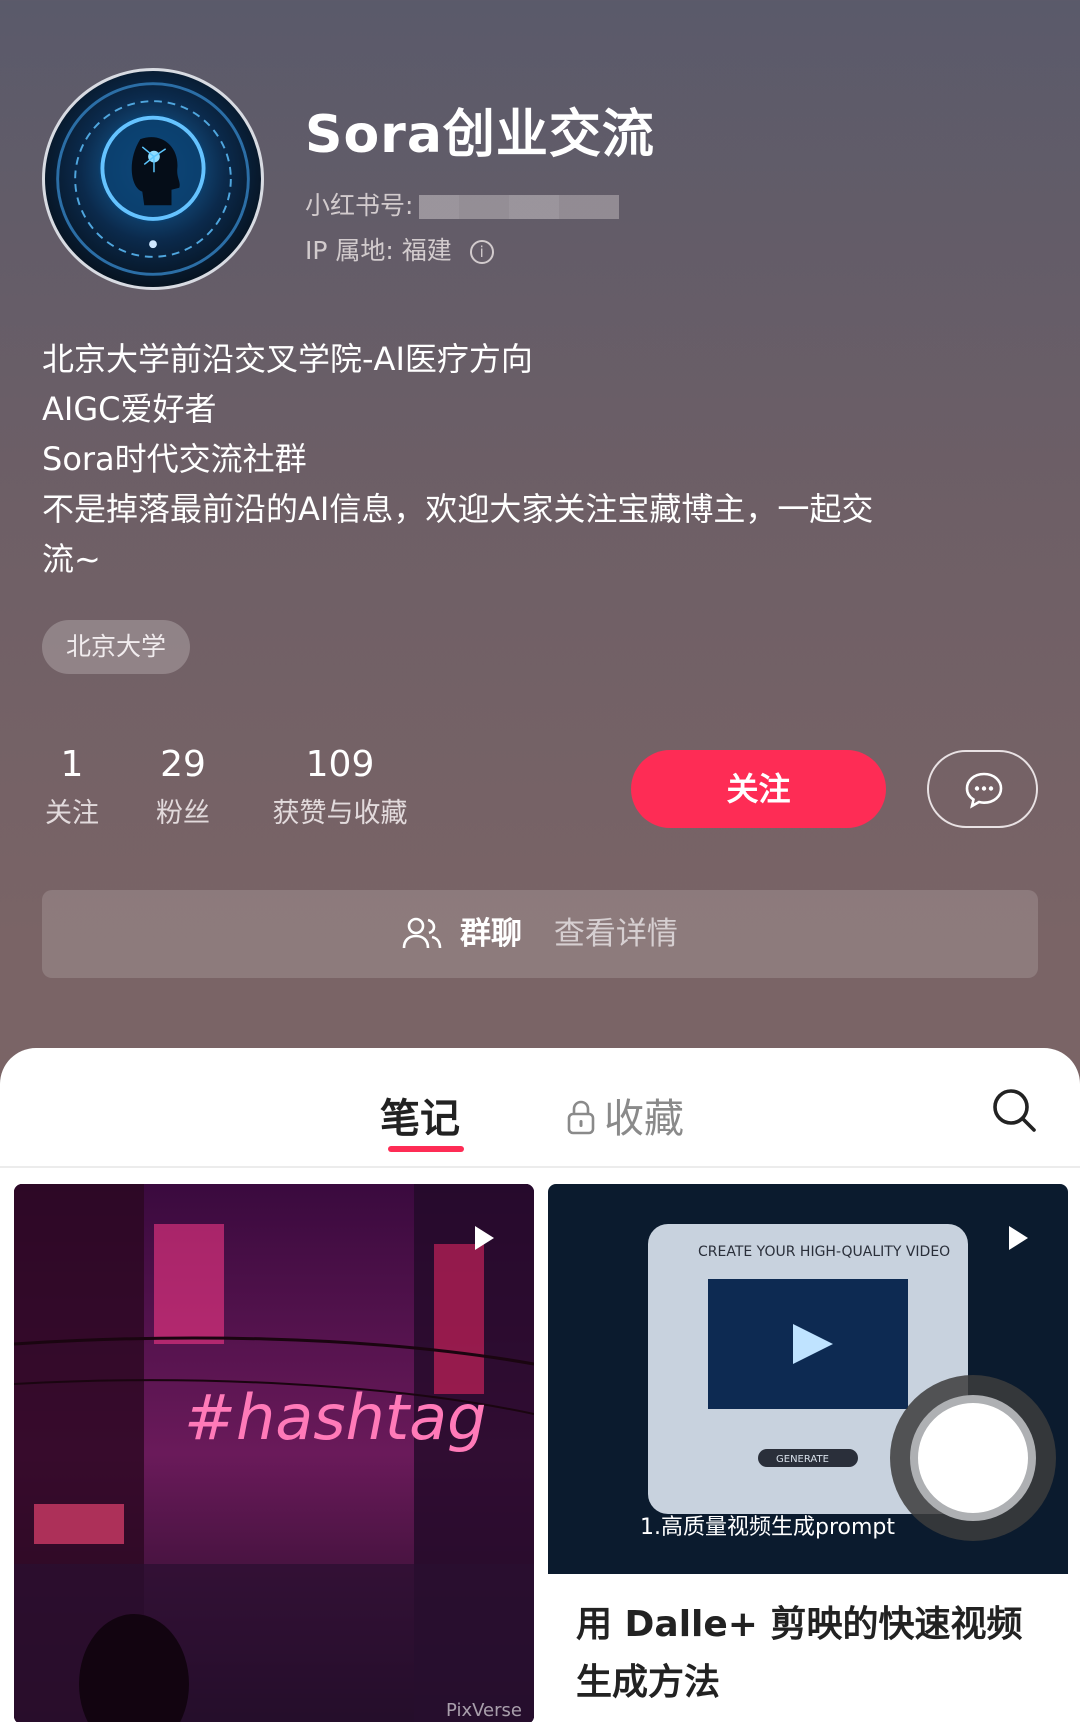  I want to click on stat-following: 1 关注, so click(72, 787).